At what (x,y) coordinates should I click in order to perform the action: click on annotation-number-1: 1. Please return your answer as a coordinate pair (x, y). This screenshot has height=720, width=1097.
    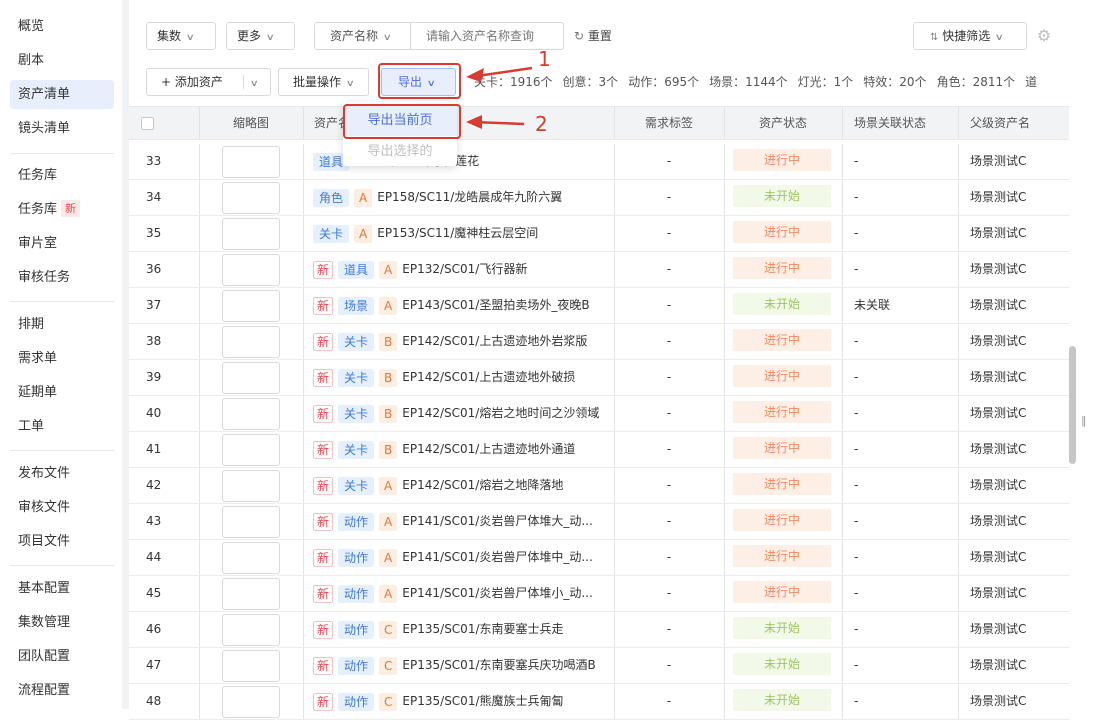
    Looking at the image, I should click on (544, 59).